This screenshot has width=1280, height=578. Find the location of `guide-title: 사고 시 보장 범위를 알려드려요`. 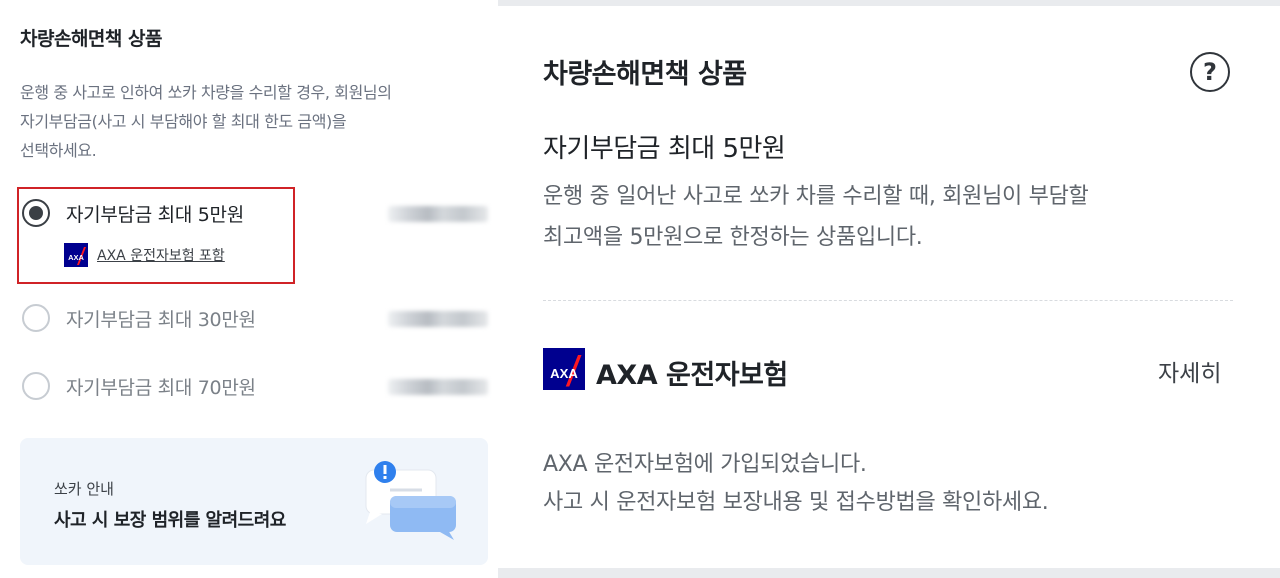

guide-title: 사고 시 보장 범위를 알려드려요 is located at coordinates (170, 520).